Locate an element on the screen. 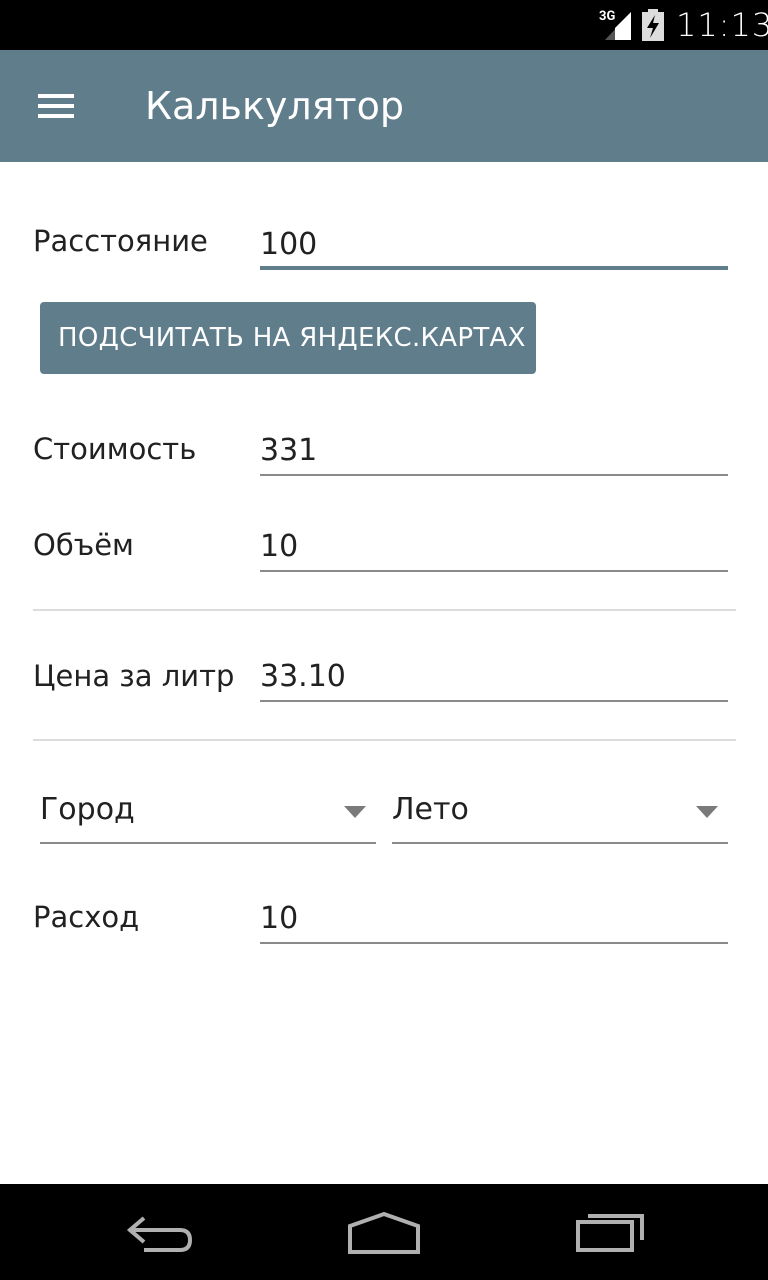 The image size is (768, 1280). cost-field-wrapper is located at coordinates (494, 452).